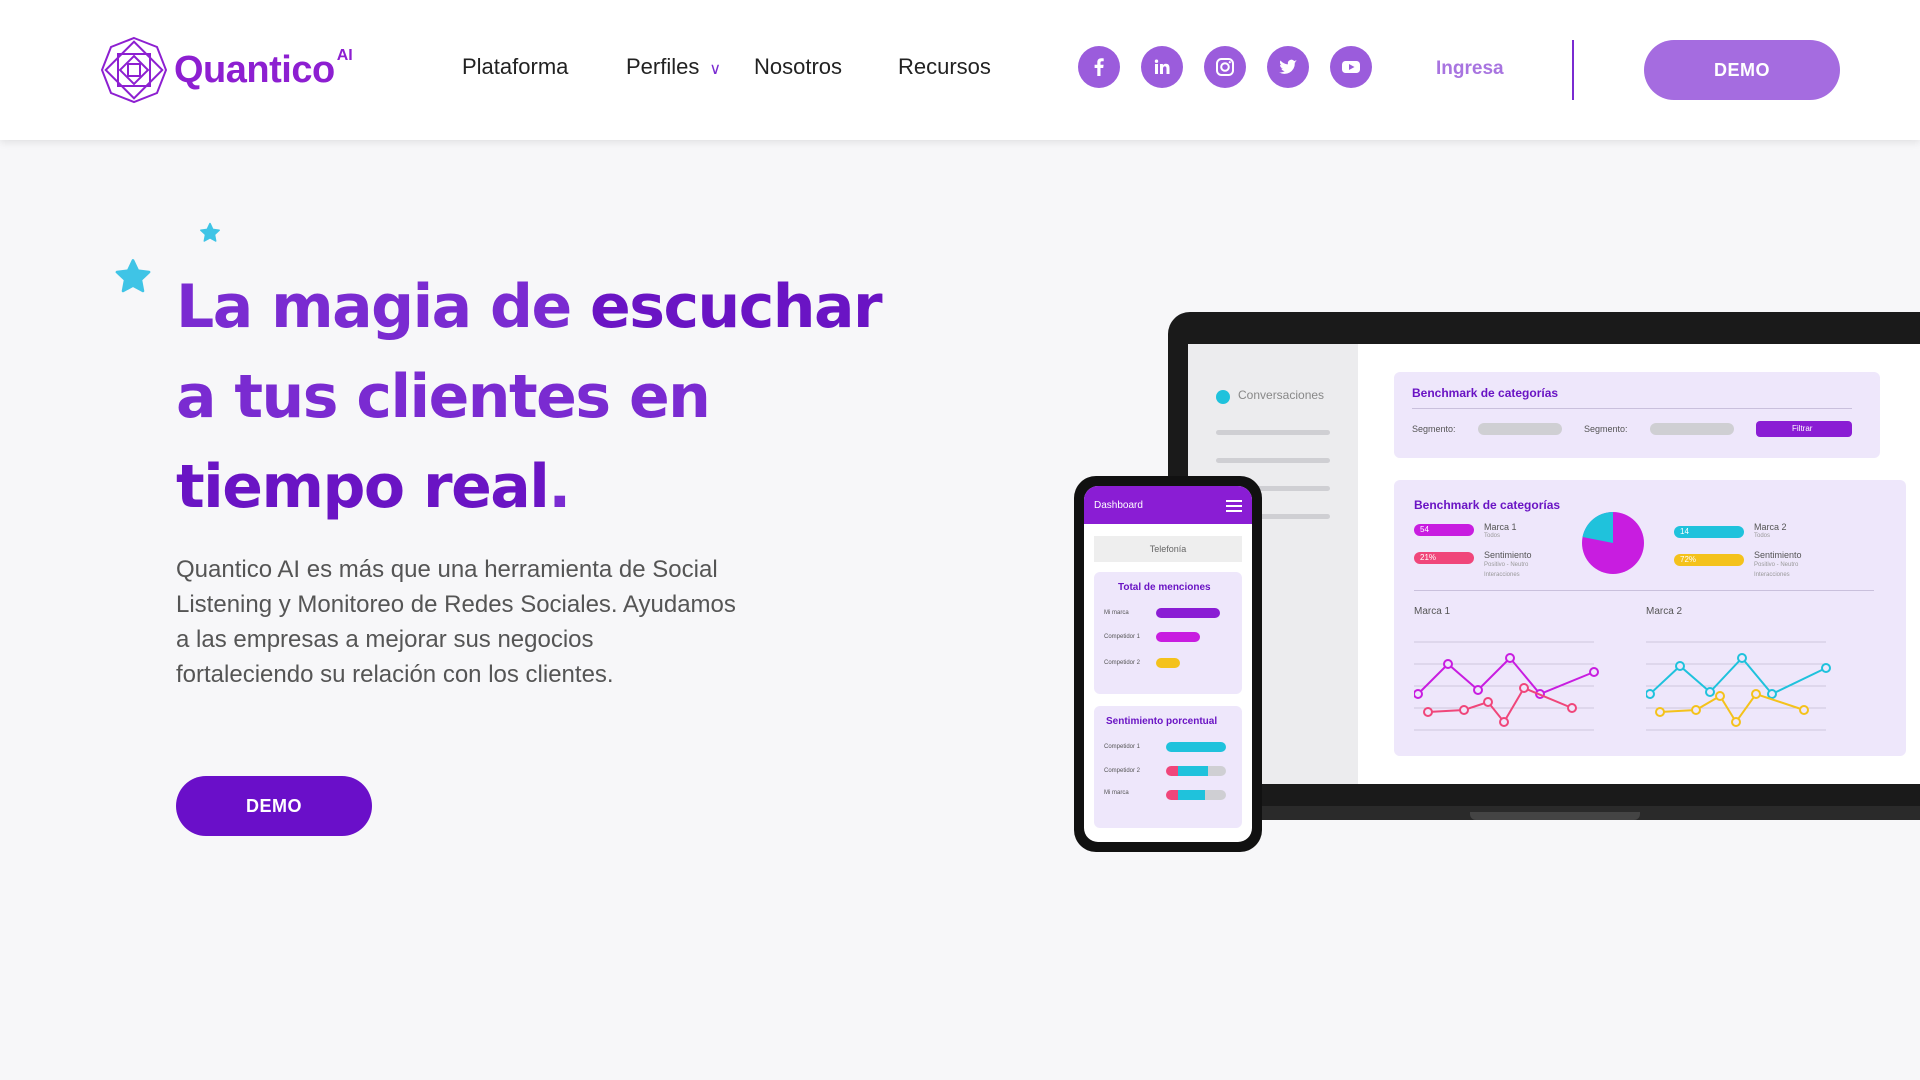 The height and width of the screenshot is (1080, 1920). Describe the element at coordinates (1684, 531) in the screenshot. I see `marca2-value: 14` at that location.